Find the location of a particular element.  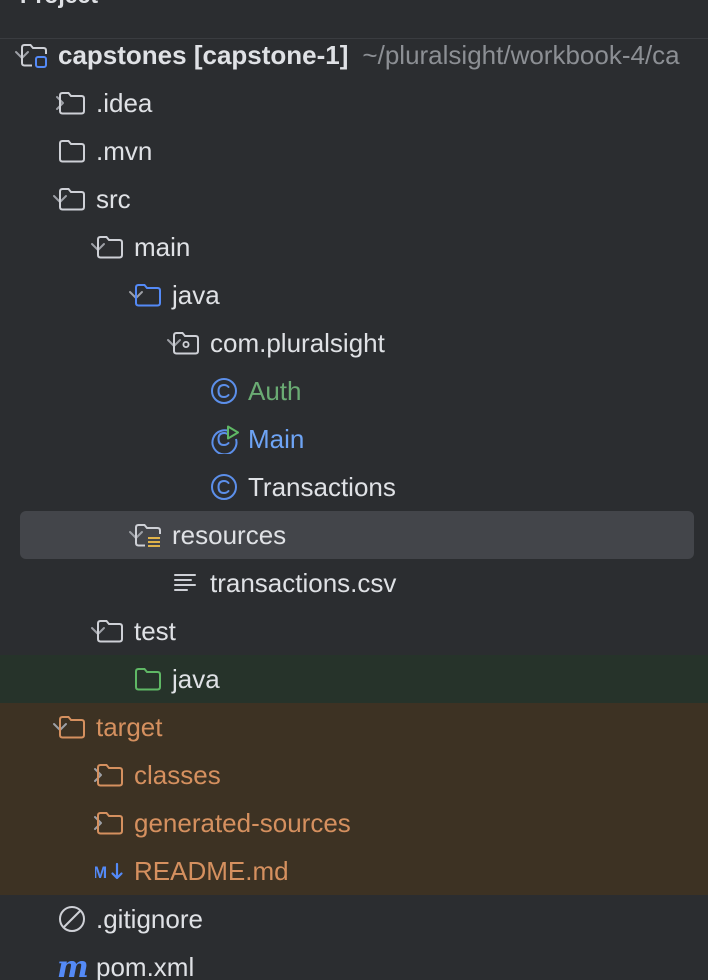

tree-node-label: target is located at coordinates (129, 727).